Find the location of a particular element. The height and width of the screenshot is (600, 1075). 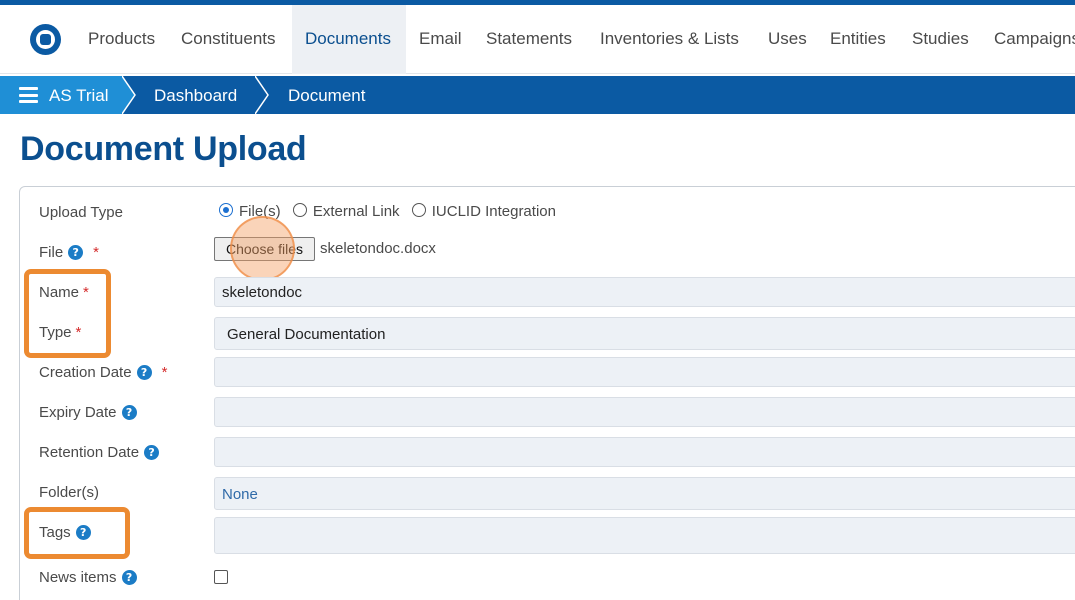

nav-item-studies: Studies is located at coordinates (940, 39).